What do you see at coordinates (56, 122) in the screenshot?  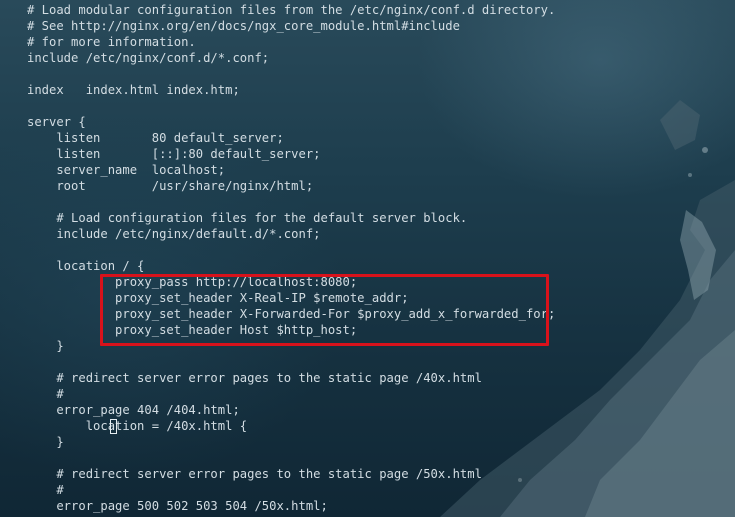 I see `code-line: server {` at bounding box center [56, 122].